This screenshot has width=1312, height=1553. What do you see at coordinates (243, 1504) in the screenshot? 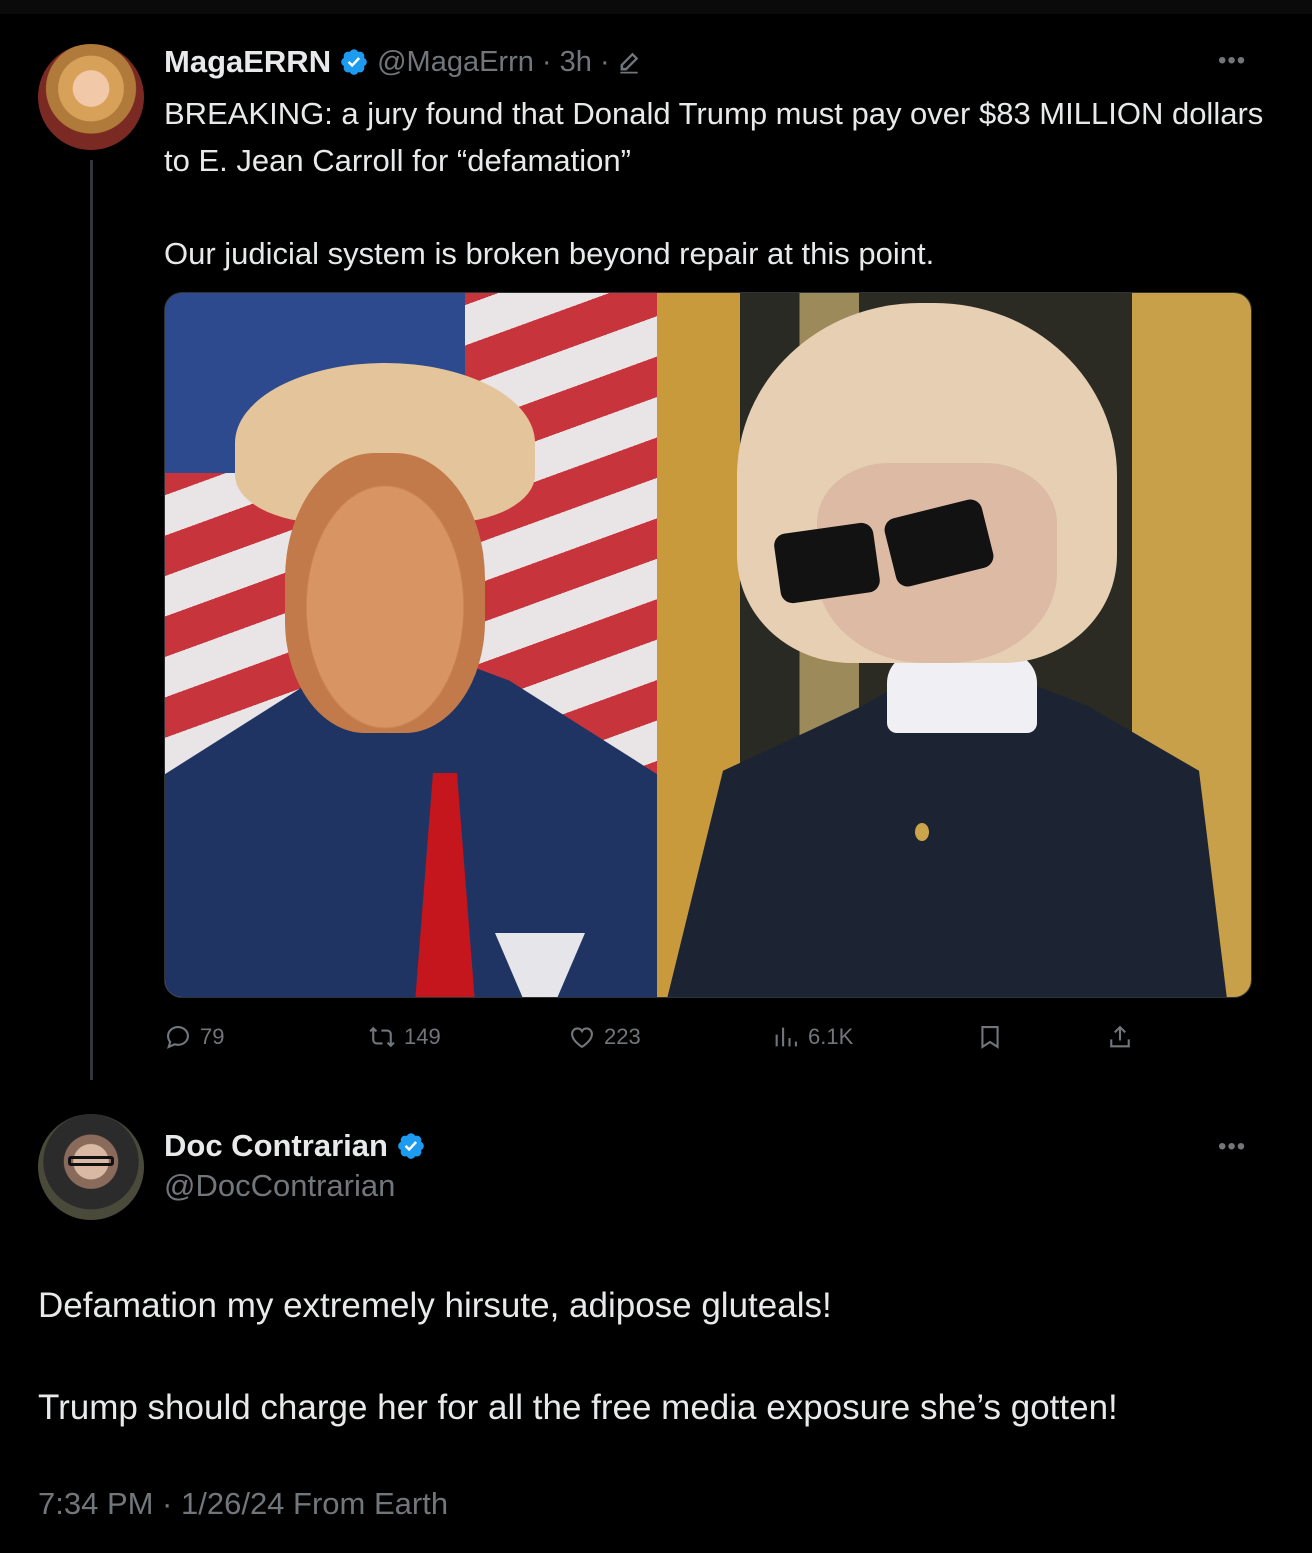
I see `reply-timestamp: 7:34 PM · 1/26/24 From Earth` at bounding box center [243, 1504].